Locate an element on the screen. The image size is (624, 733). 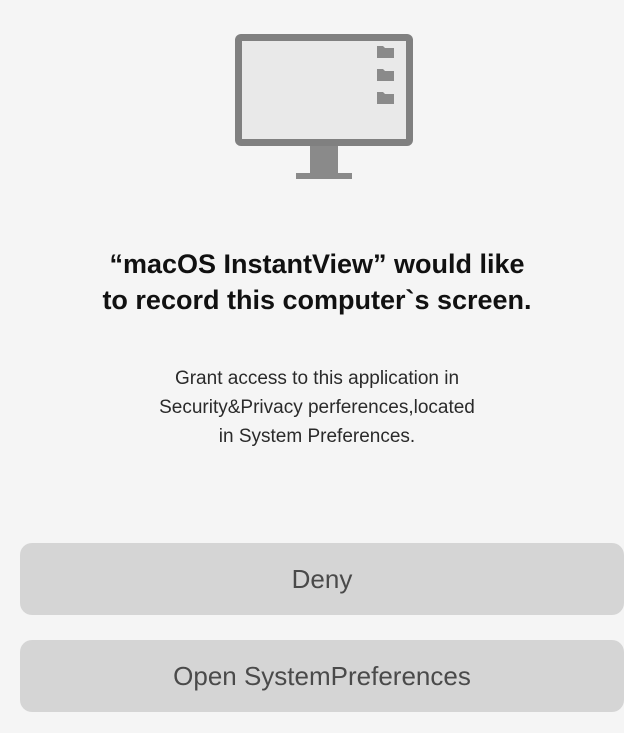
dialog-message-line: Grant access to this application in is located at coordinates (317, 378).